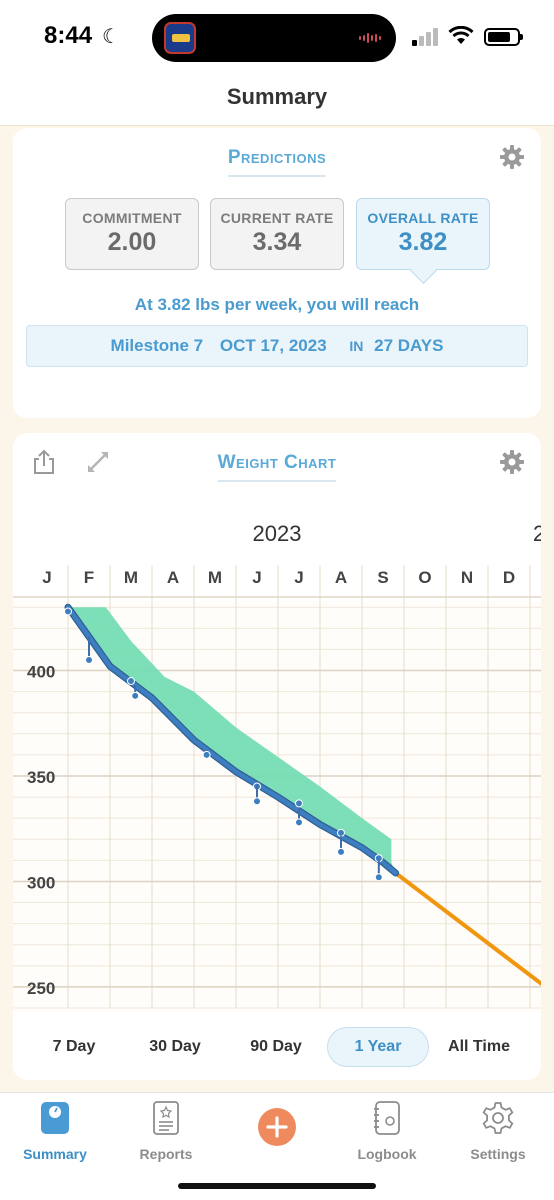 The height and width of the screenshot is (1200, 554). Describe the element at coordinates (68, 35) in the screenshot. I see `status-time: 8:44` at that location.